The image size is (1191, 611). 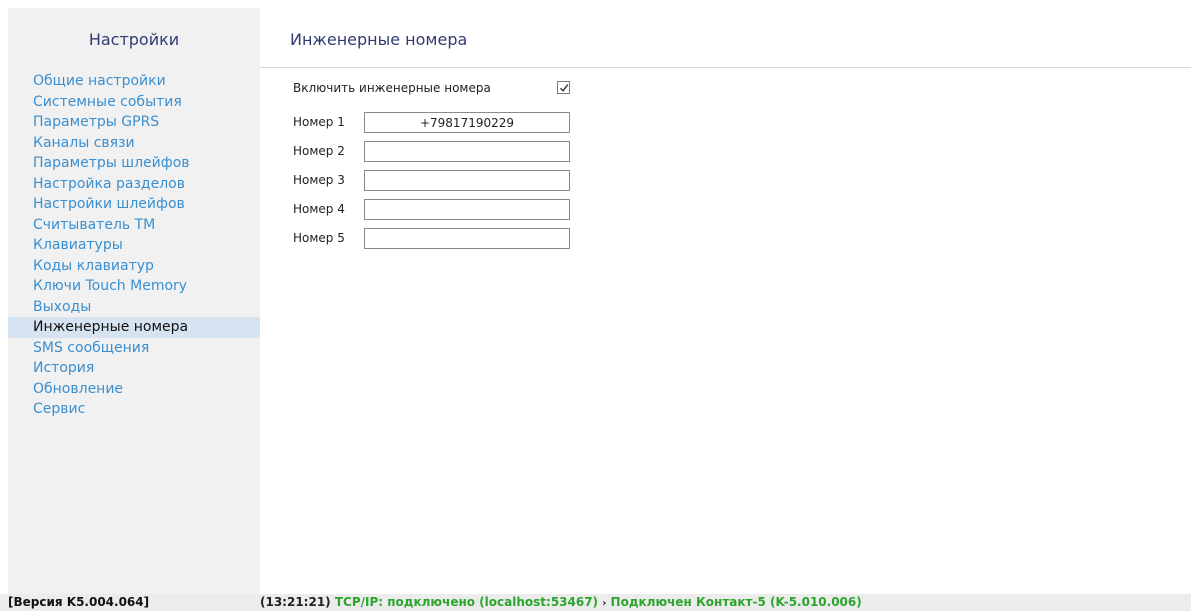 What do you see at coordinates (134, 184) in the screenshot?
I see `sidebar-item-partition-setup: Настройка разделов` at bounding box center [134, 184].